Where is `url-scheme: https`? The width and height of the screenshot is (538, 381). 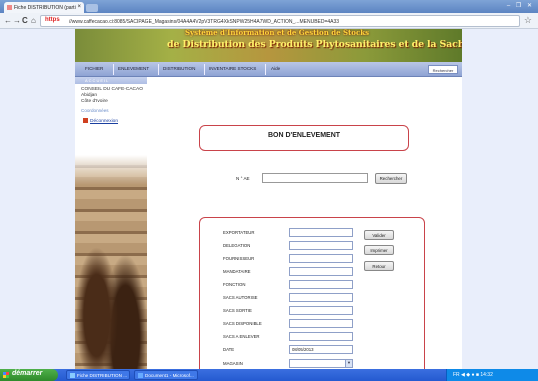 url-scheme: https is located at coordinates (52, 20).